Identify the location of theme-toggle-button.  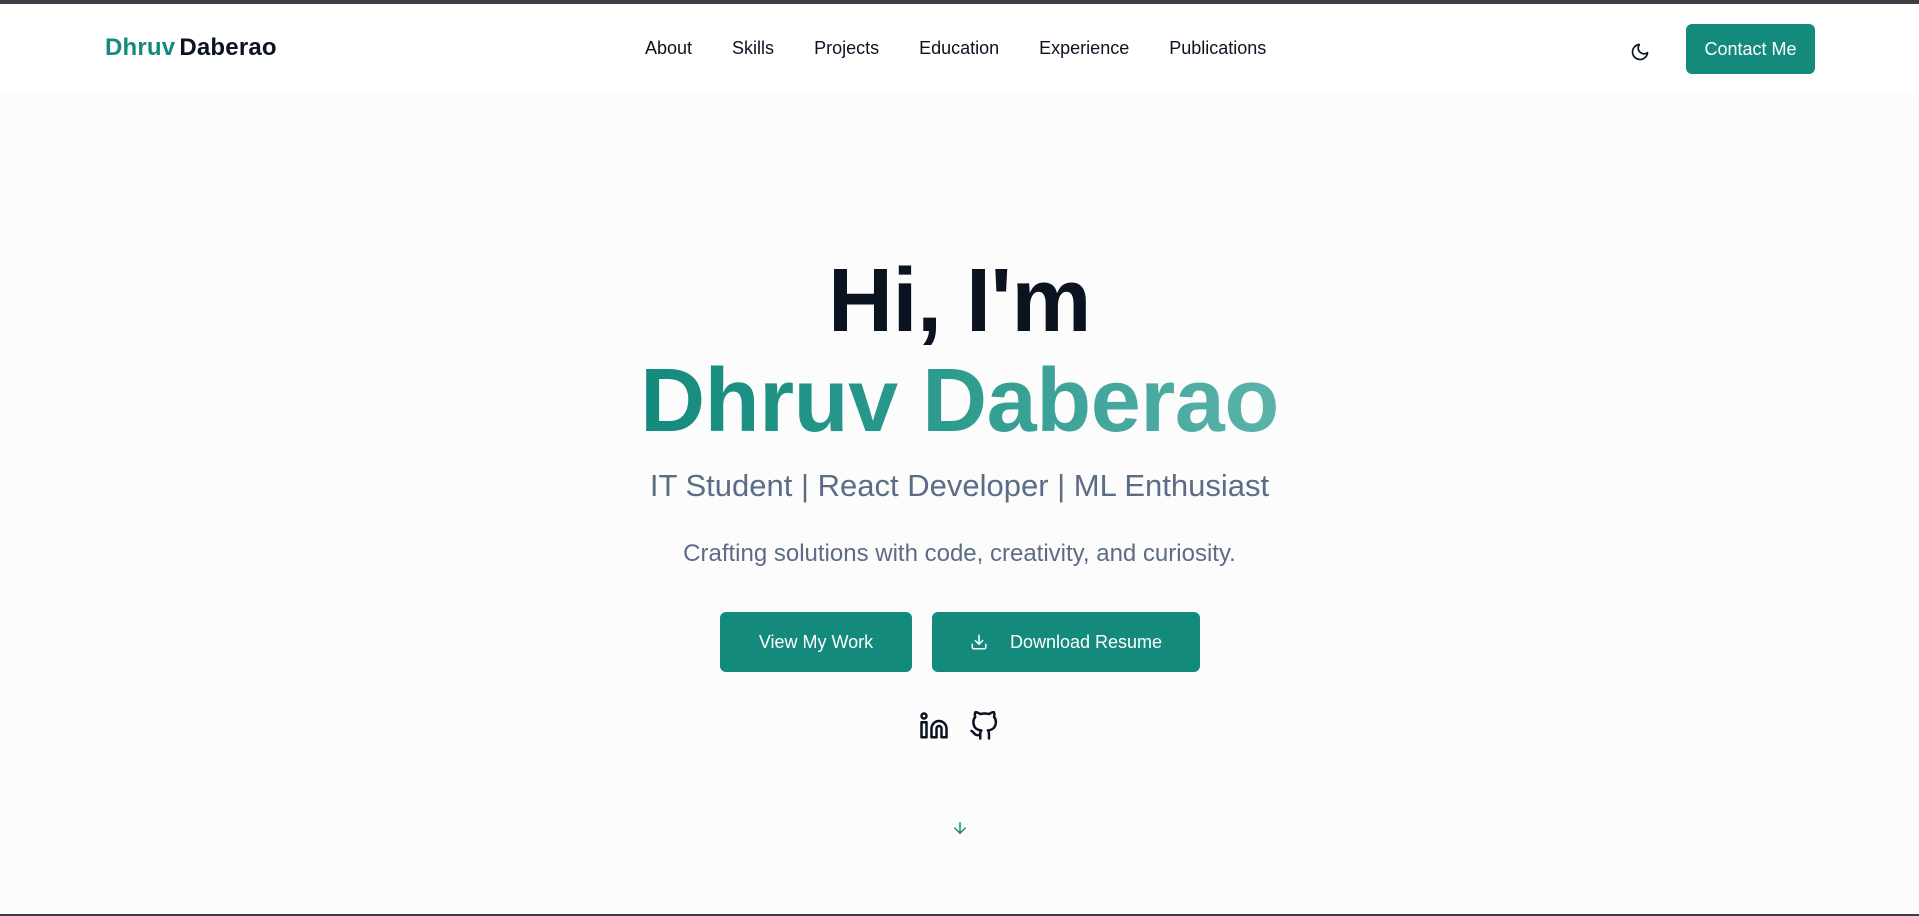
(1640, 52).